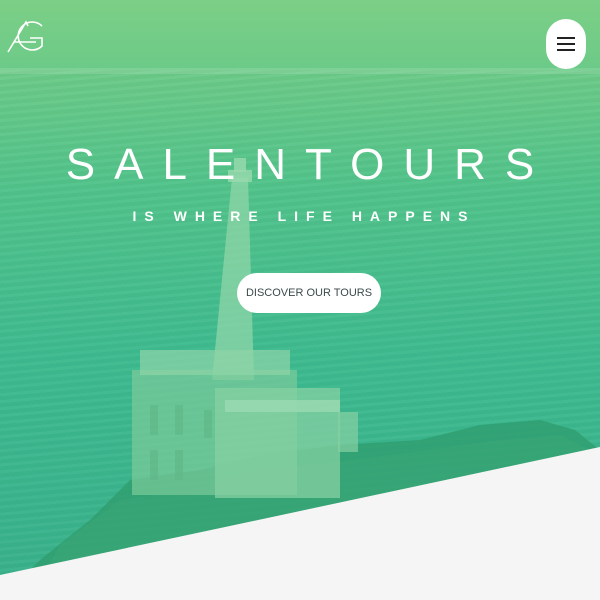 This screenshot has height=600, width=600. I want to click on hero-tagline: IS WHERE LIFE HAPPENS, so click(304, 216).